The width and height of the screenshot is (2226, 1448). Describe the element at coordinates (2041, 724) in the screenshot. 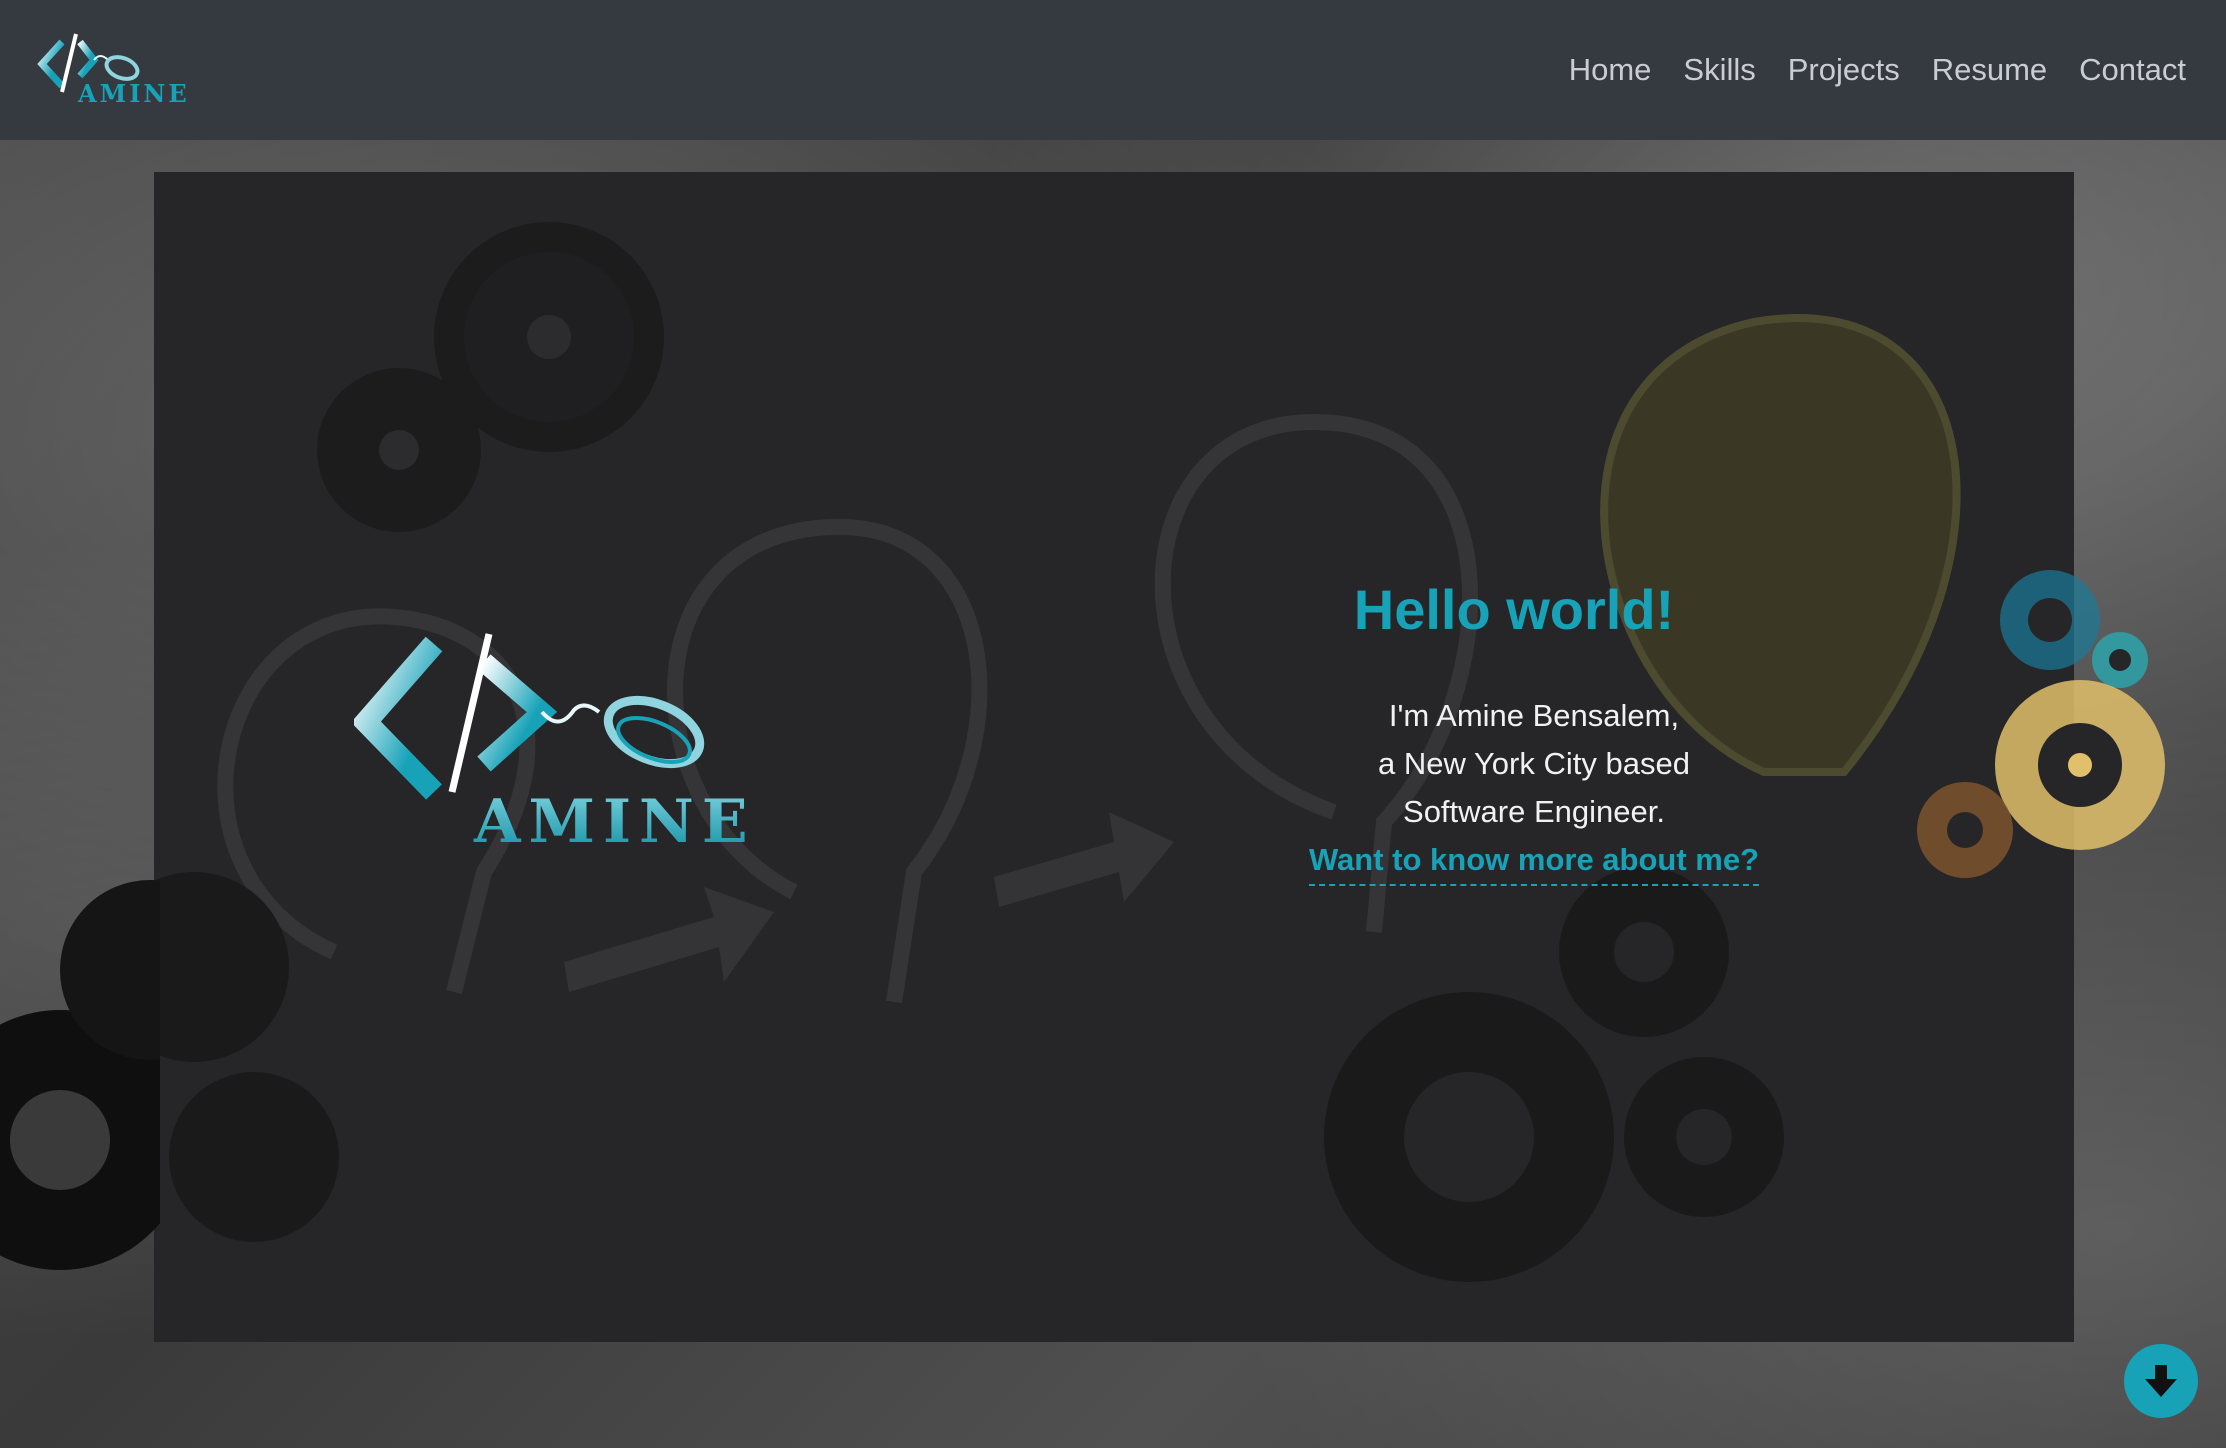

I see `side-gears-right-icon` at that location.